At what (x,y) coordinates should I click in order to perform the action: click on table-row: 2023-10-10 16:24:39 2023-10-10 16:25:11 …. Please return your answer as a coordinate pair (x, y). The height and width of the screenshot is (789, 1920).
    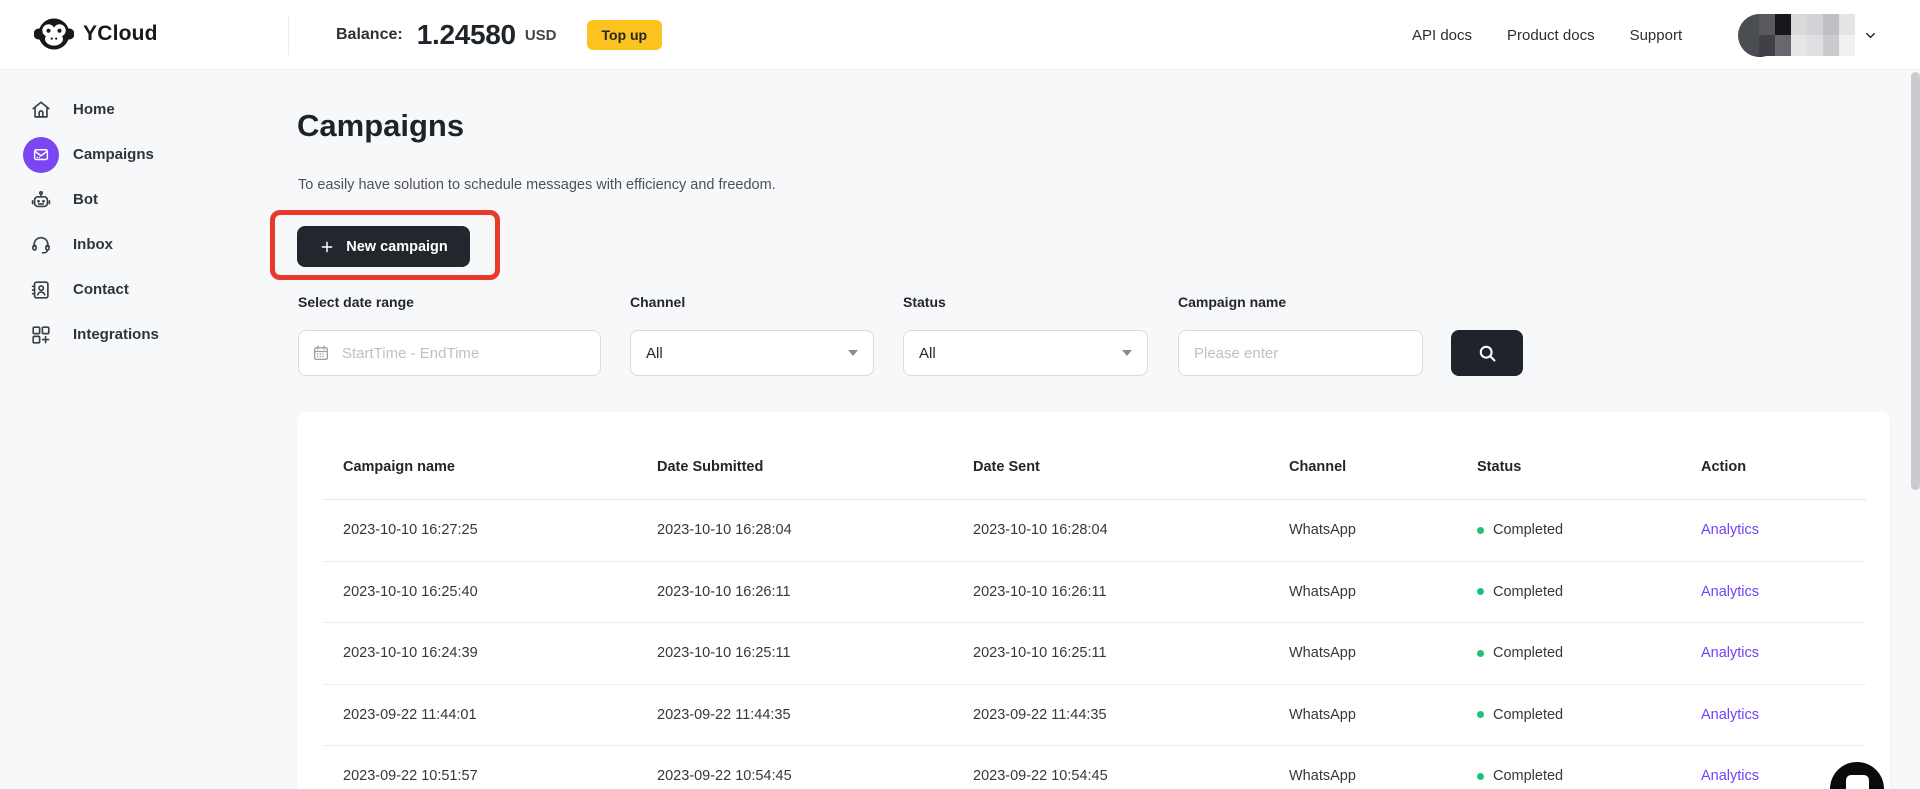
    Looking at the image, I should click on (1094, 654).